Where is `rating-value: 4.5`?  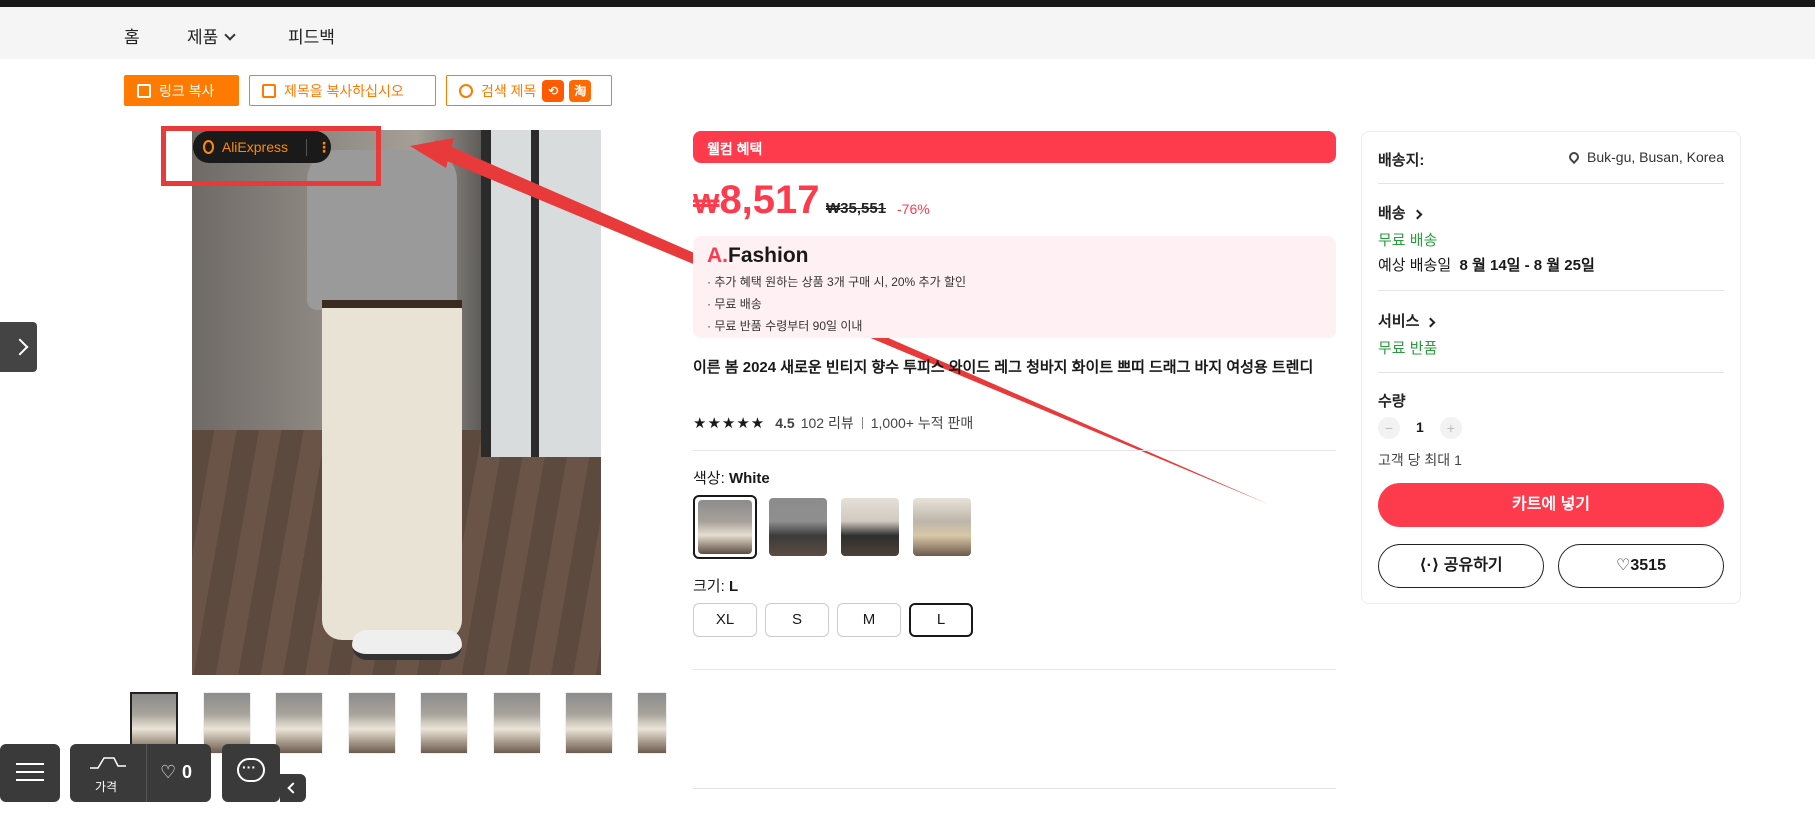 rating-value: 4.5 is located at coordinates (785, 423).